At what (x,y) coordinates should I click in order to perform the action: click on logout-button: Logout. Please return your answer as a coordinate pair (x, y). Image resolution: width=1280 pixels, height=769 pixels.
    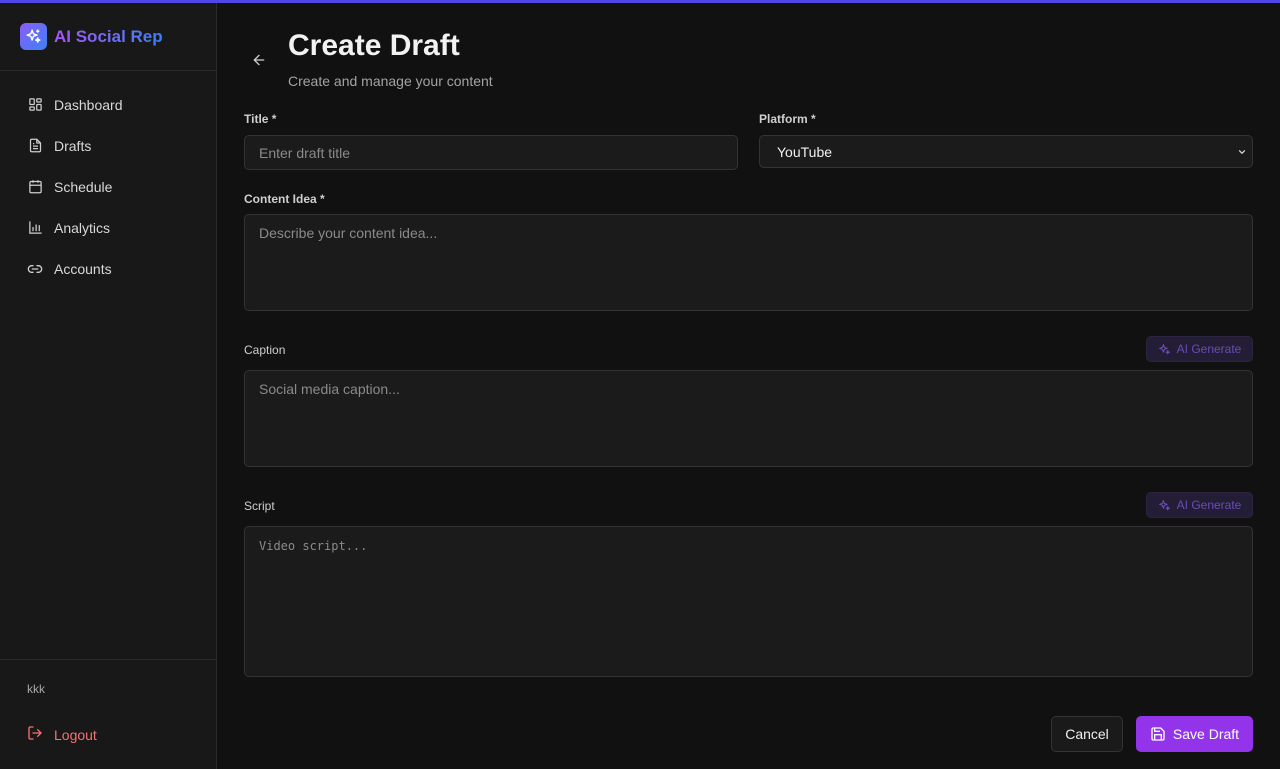
    Looking at the image, I should click on (62, 735).